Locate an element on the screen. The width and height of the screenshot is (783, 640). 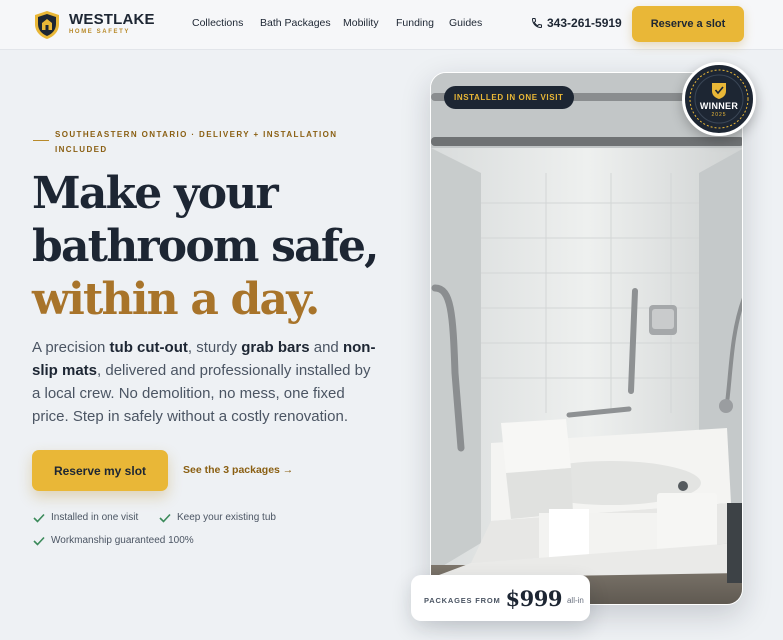
lead-emphasis: tub cut-out is located at coordinates (148, 347).